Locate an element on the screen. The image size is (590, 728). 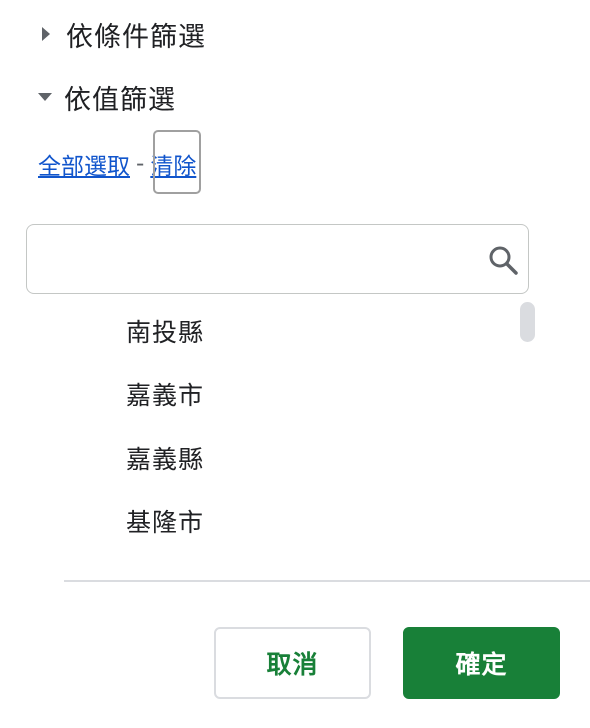
value-item-nantou-county: 南投縣 is located at coordinates (165, 333).